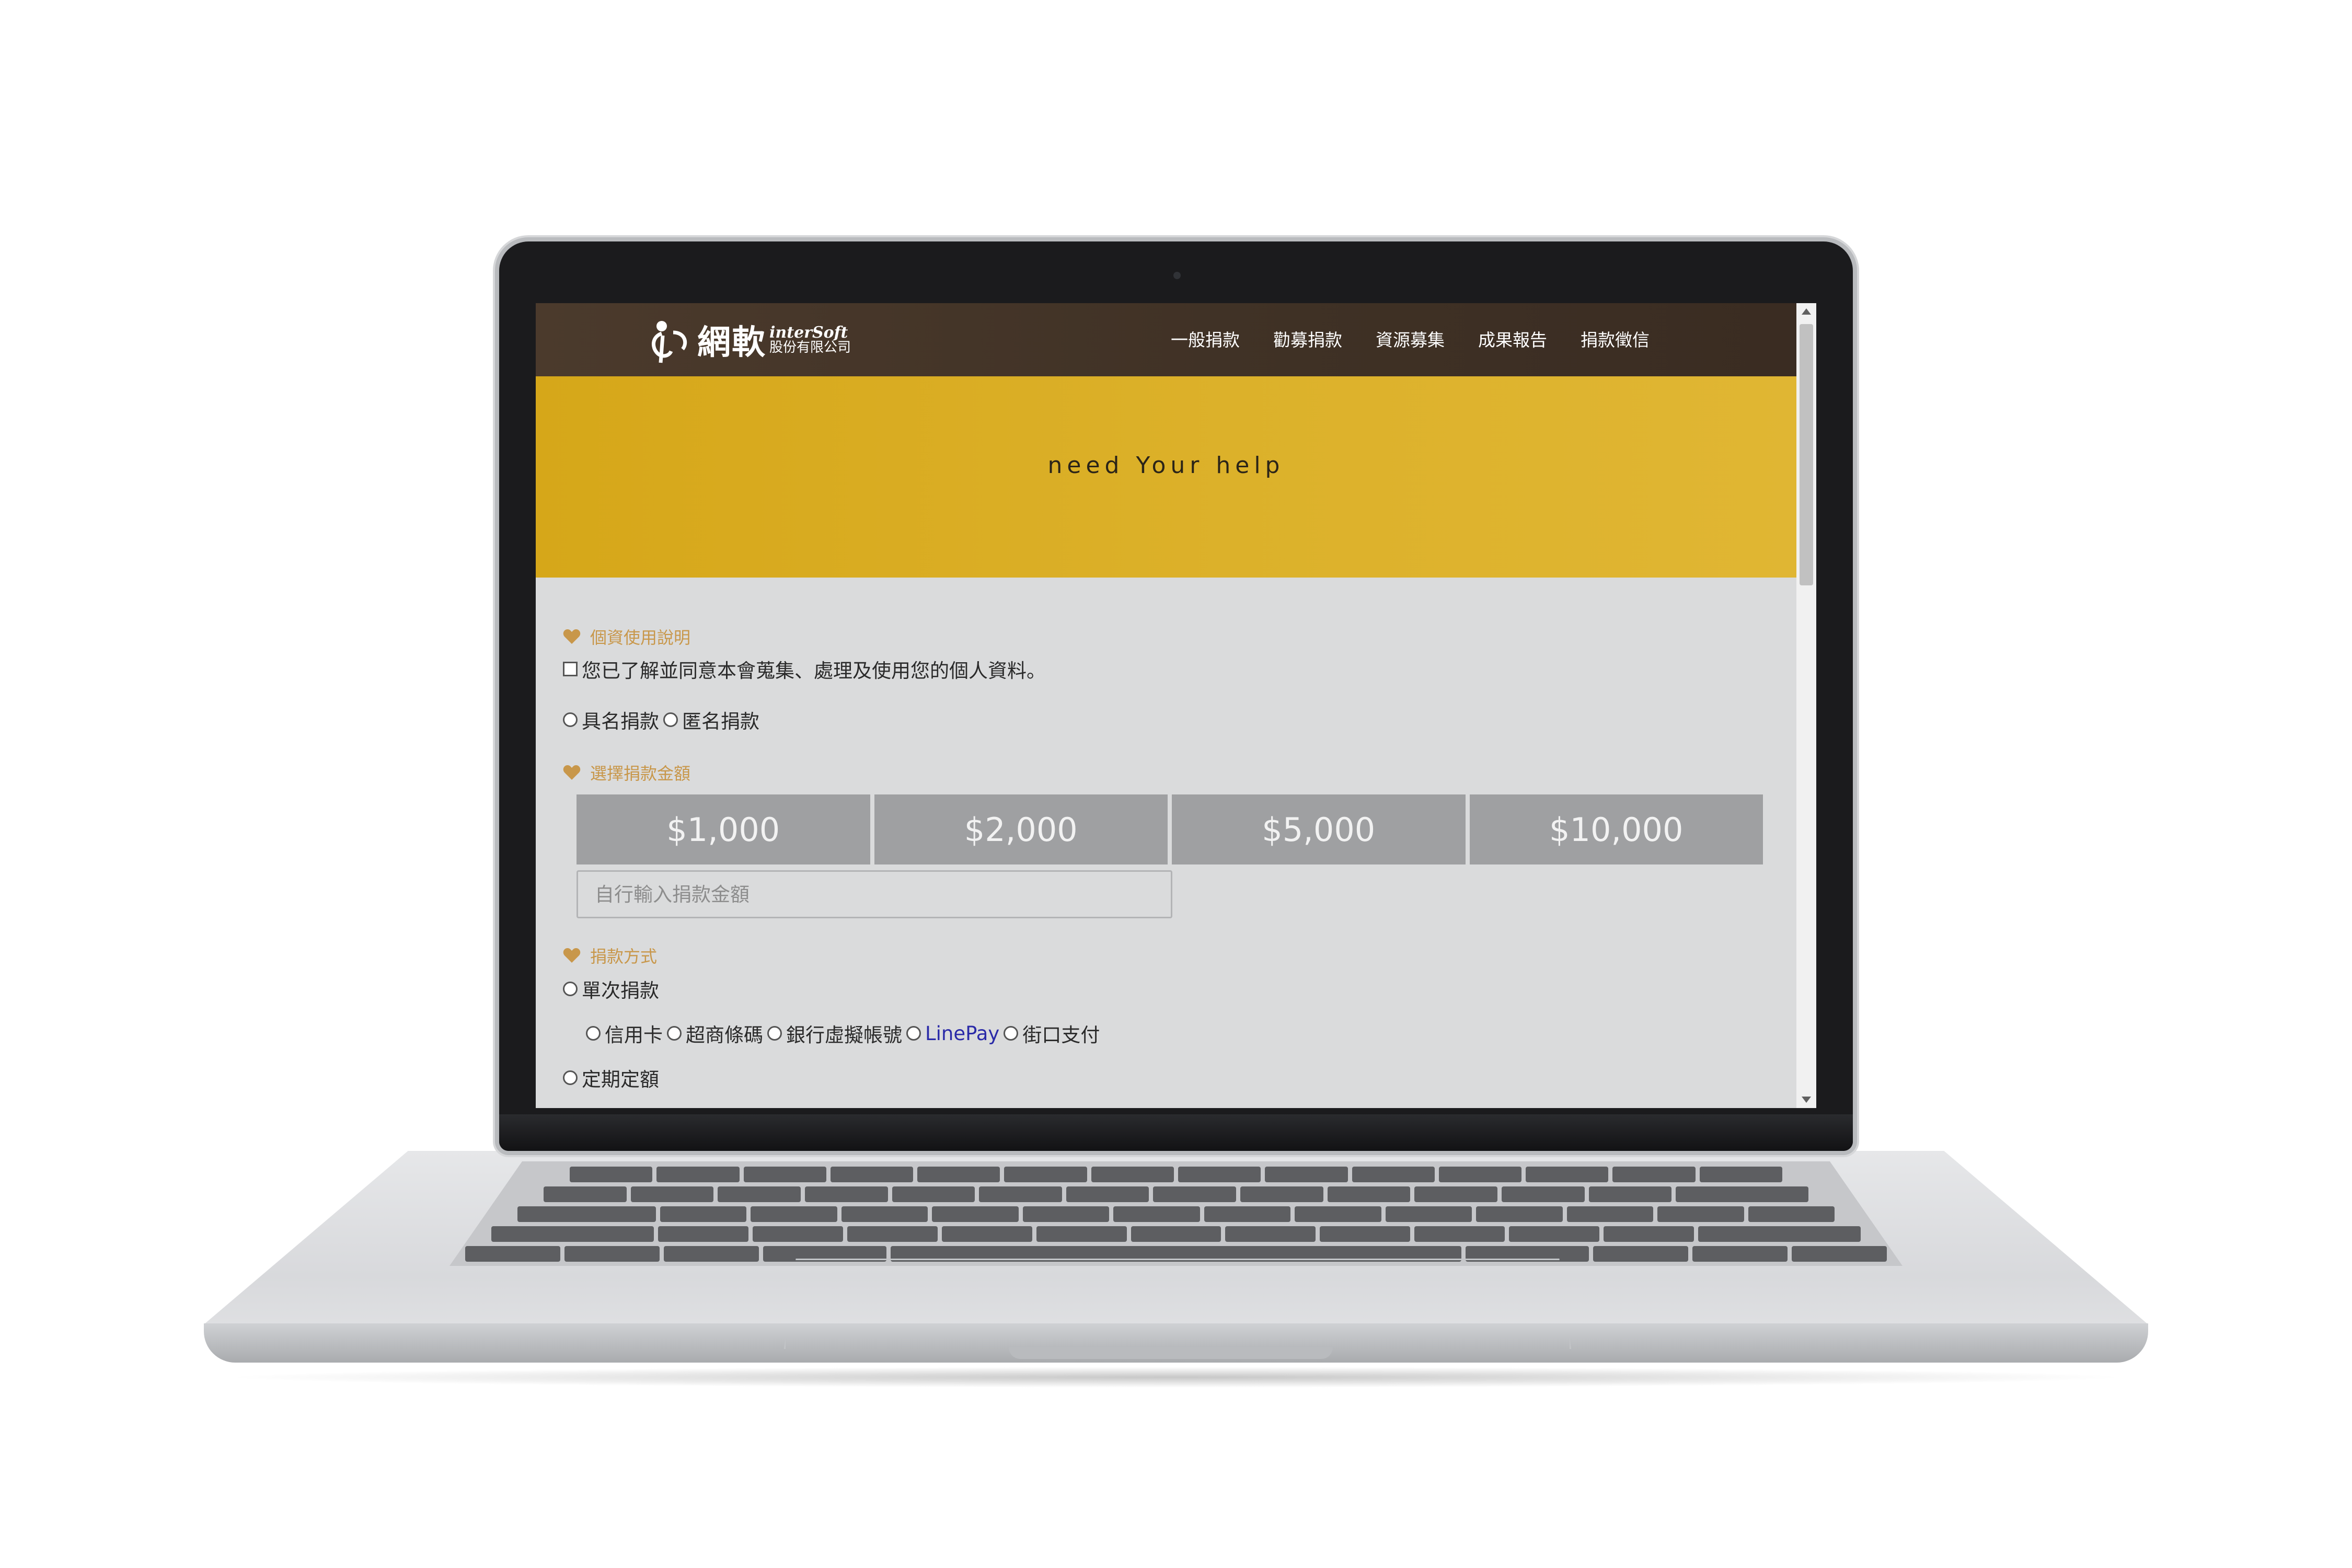 This screenshot has height=1568, width=2352. What do you see at coordinates (570, 669) in the screenshot?
I see `consent-checkbox` at bounding box center [570, 669].